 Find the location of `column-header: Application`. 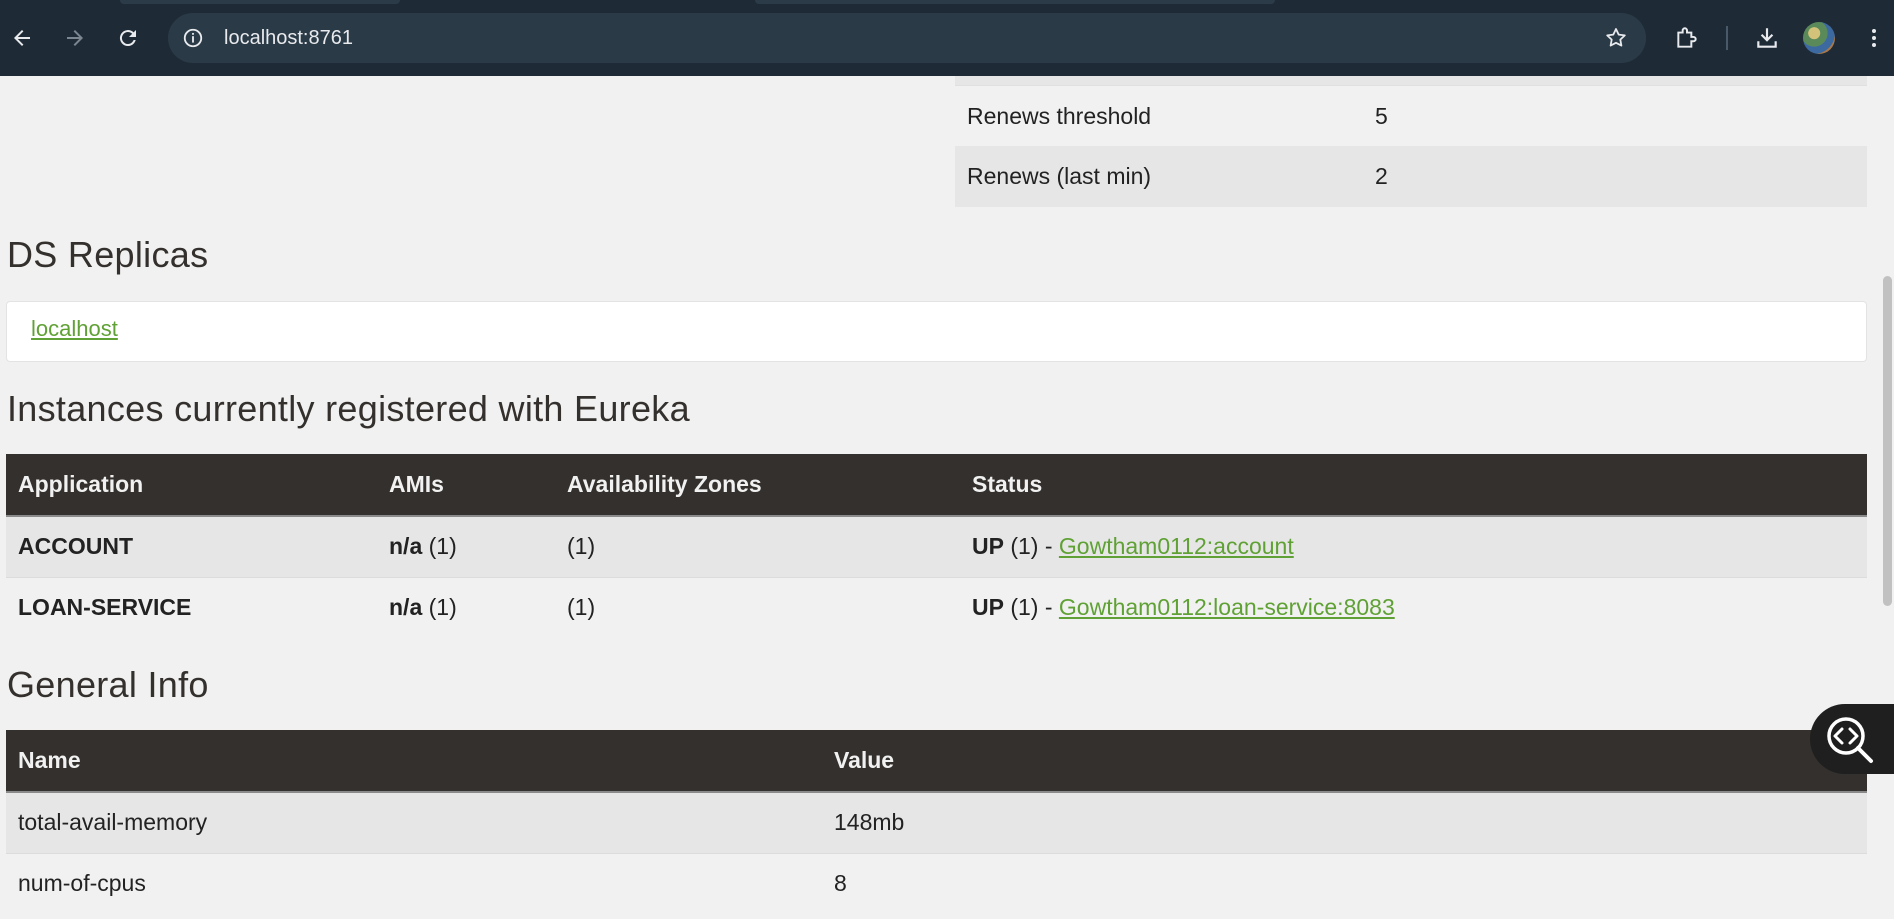

column-header: Application is located at coordinates (191, 485).